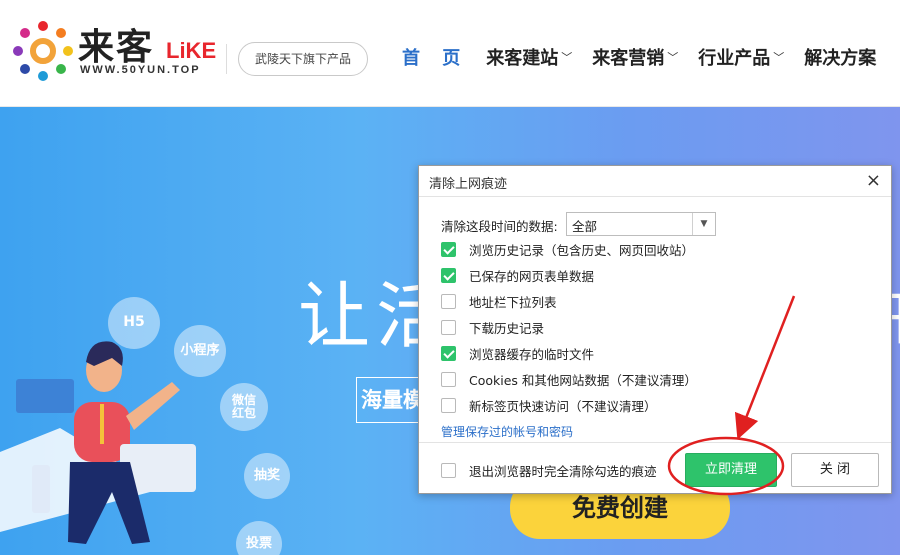 The image size is (900, 555). I want to click on close-button: 关 闭, so click(835, 470).